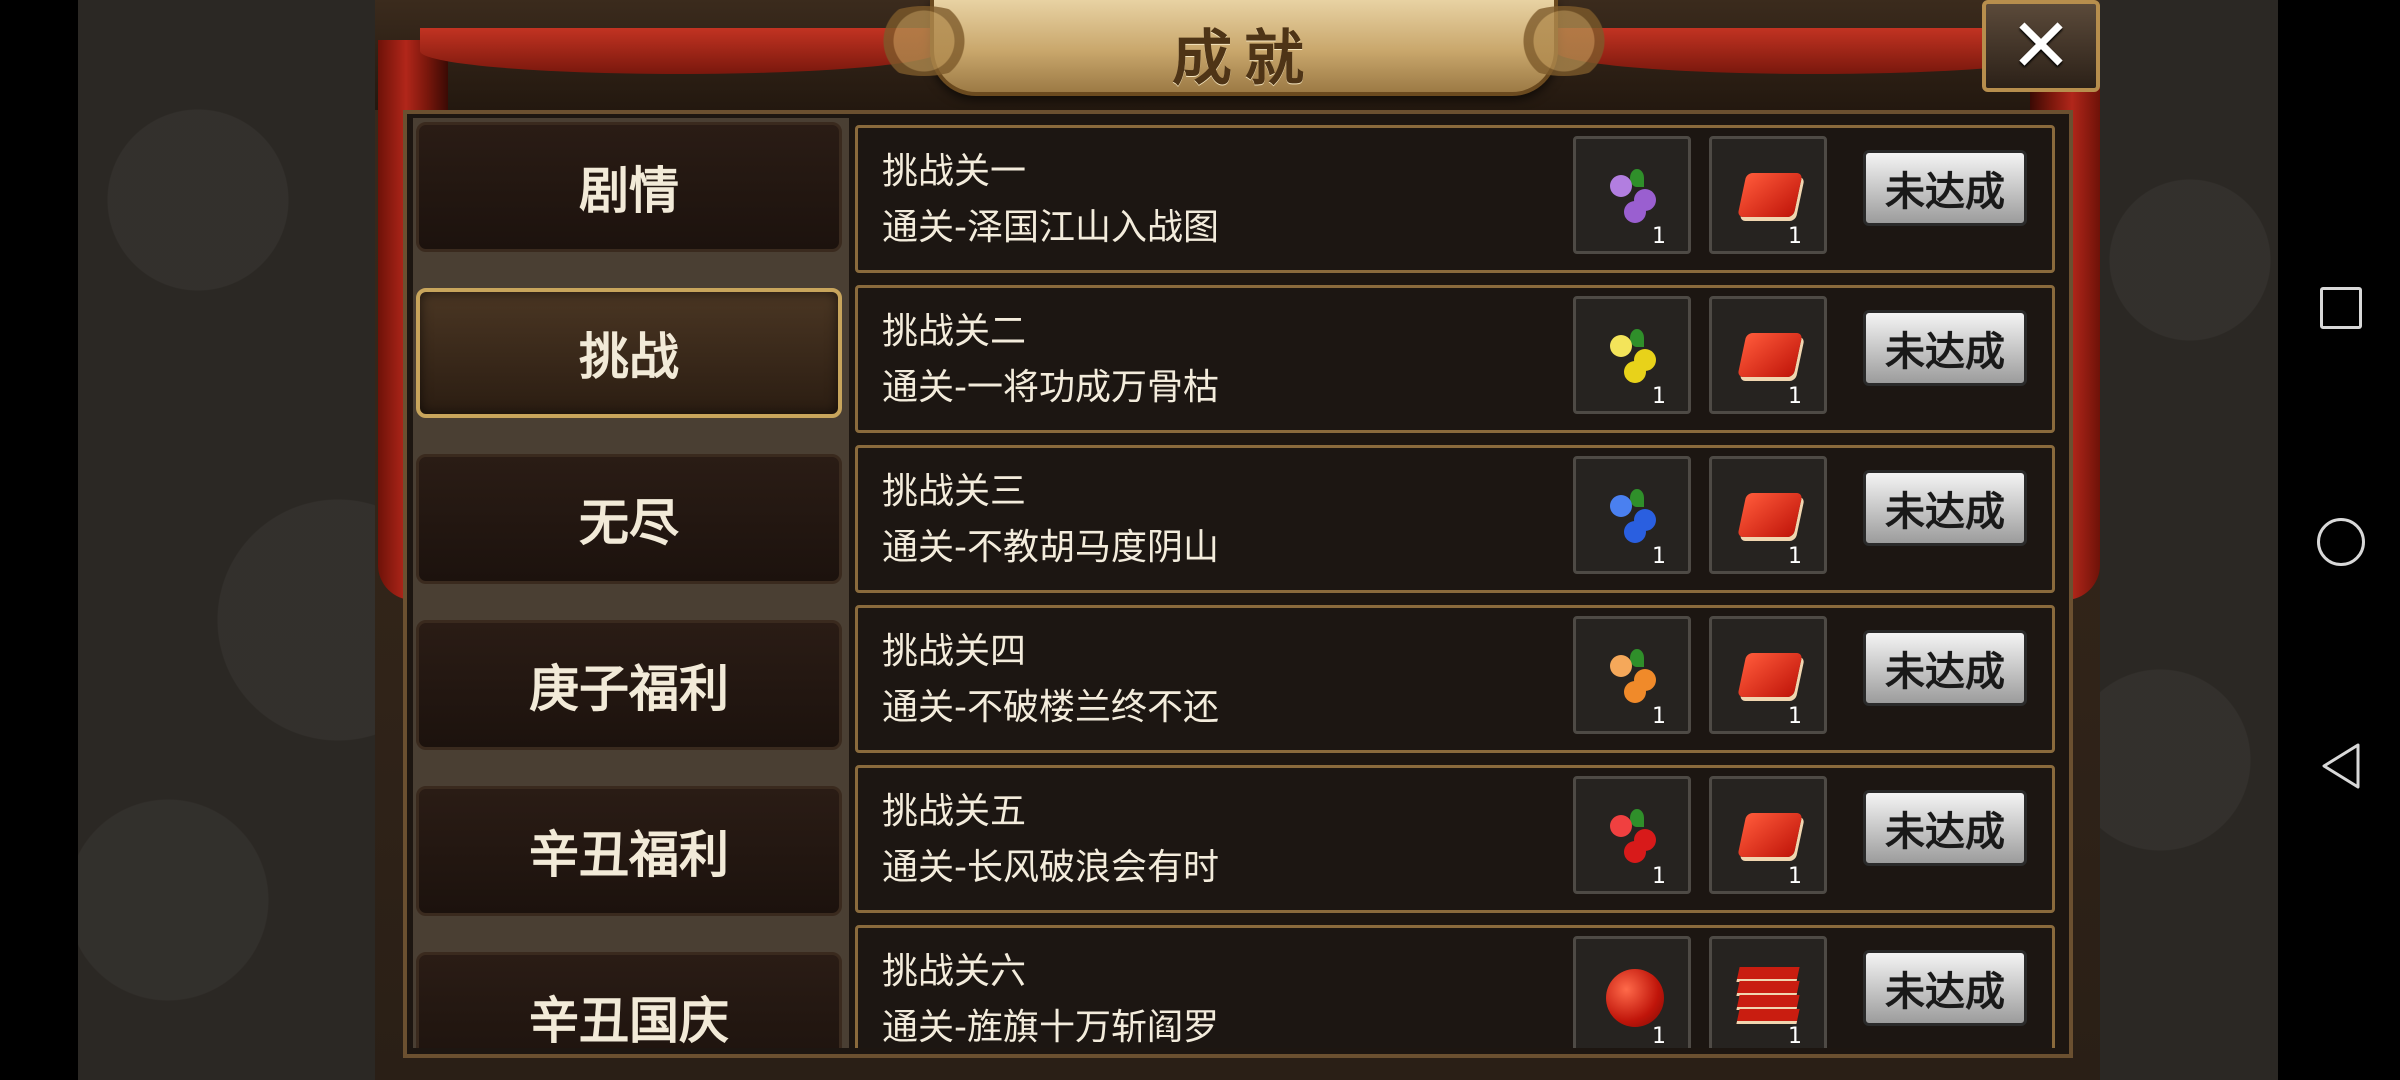 The height and width of the screenshot is (1080, 2400). What do you see at coordinates (954, 491) in the screenshot?
I see `achievement-name: 挑战关三` at bounding box center [954, 491].